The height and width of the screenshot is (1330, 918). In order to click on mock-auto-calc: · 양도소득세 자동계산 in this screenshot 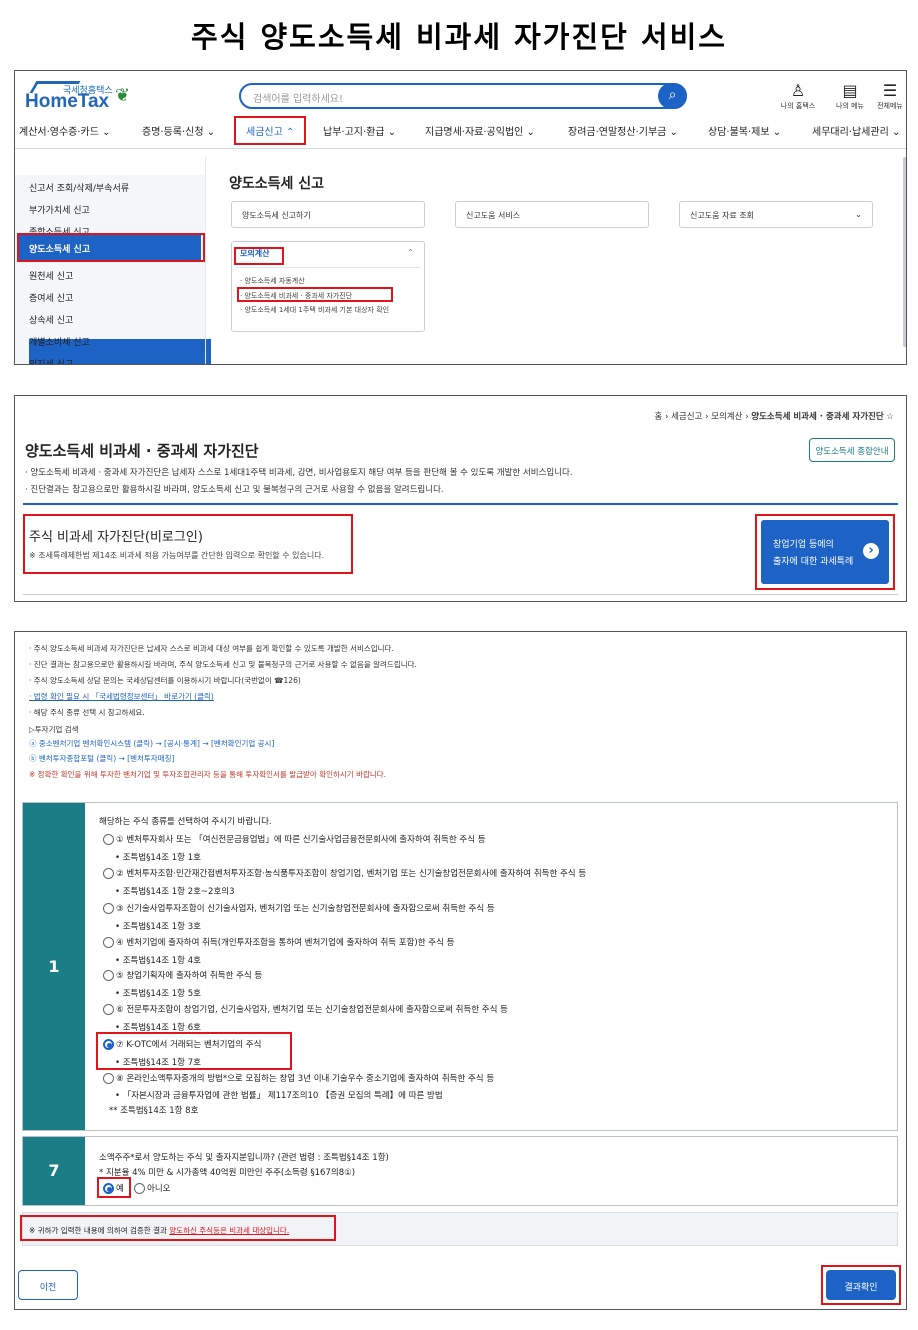, I will do `click(272, 281)`.